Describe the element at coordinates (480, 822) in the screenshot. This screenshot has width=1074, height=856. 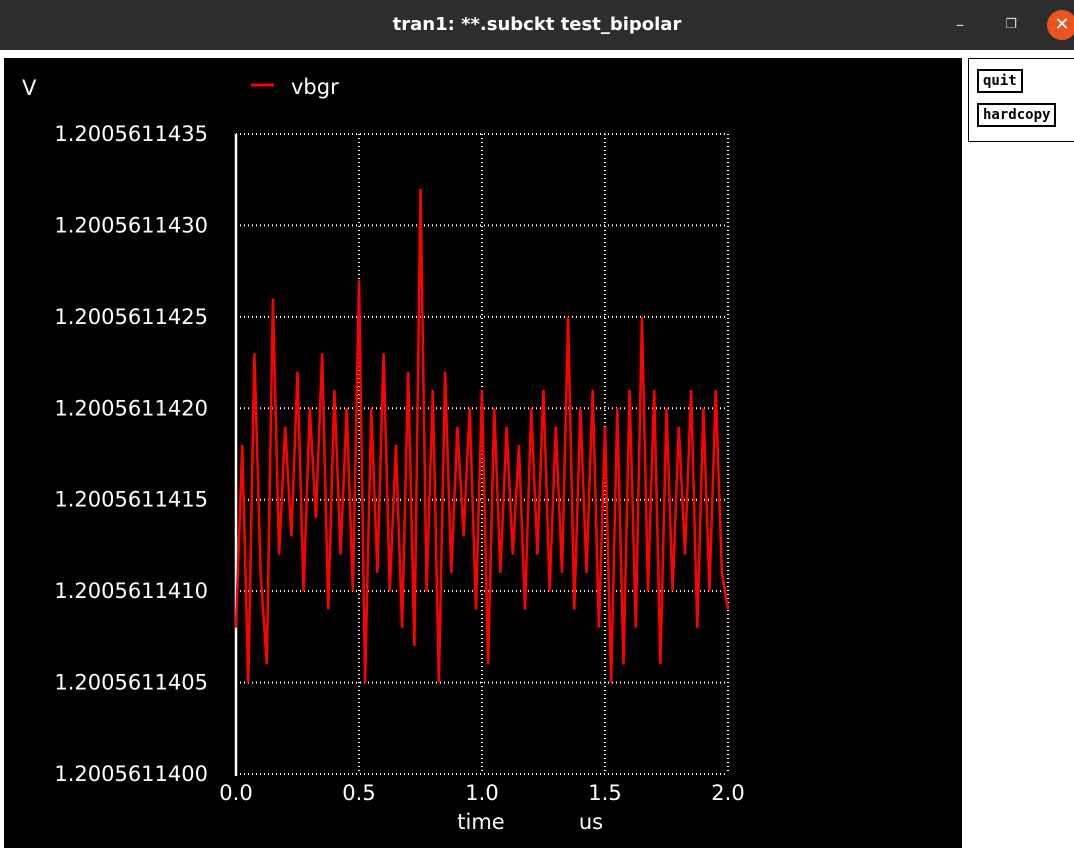
I see `x-axis-label: time` at that location.